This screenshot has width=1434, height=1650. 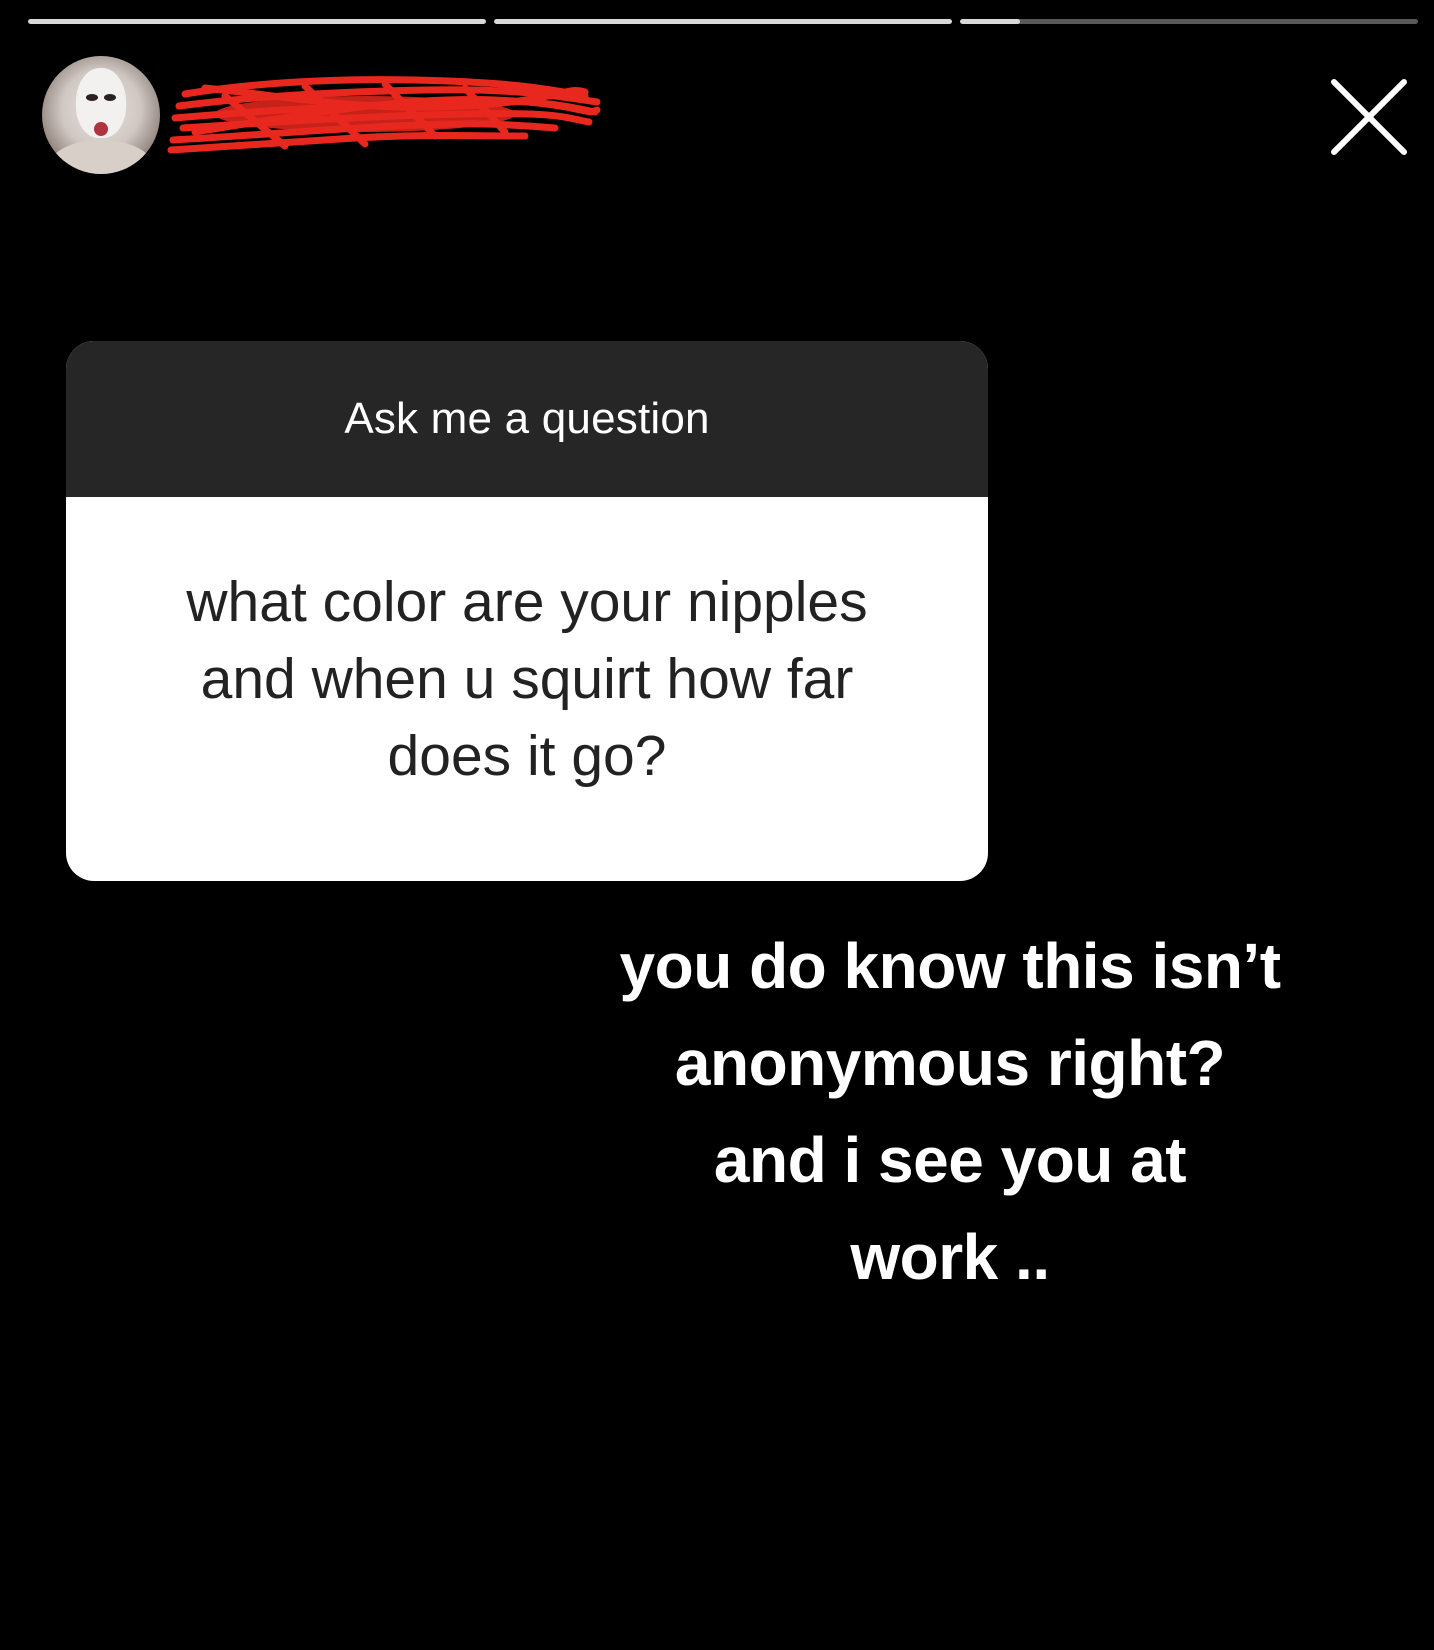 What do you see at coordinates (1369, 117) in the screenshot?
I see `close-icon` at bounding box center [1369, 117].